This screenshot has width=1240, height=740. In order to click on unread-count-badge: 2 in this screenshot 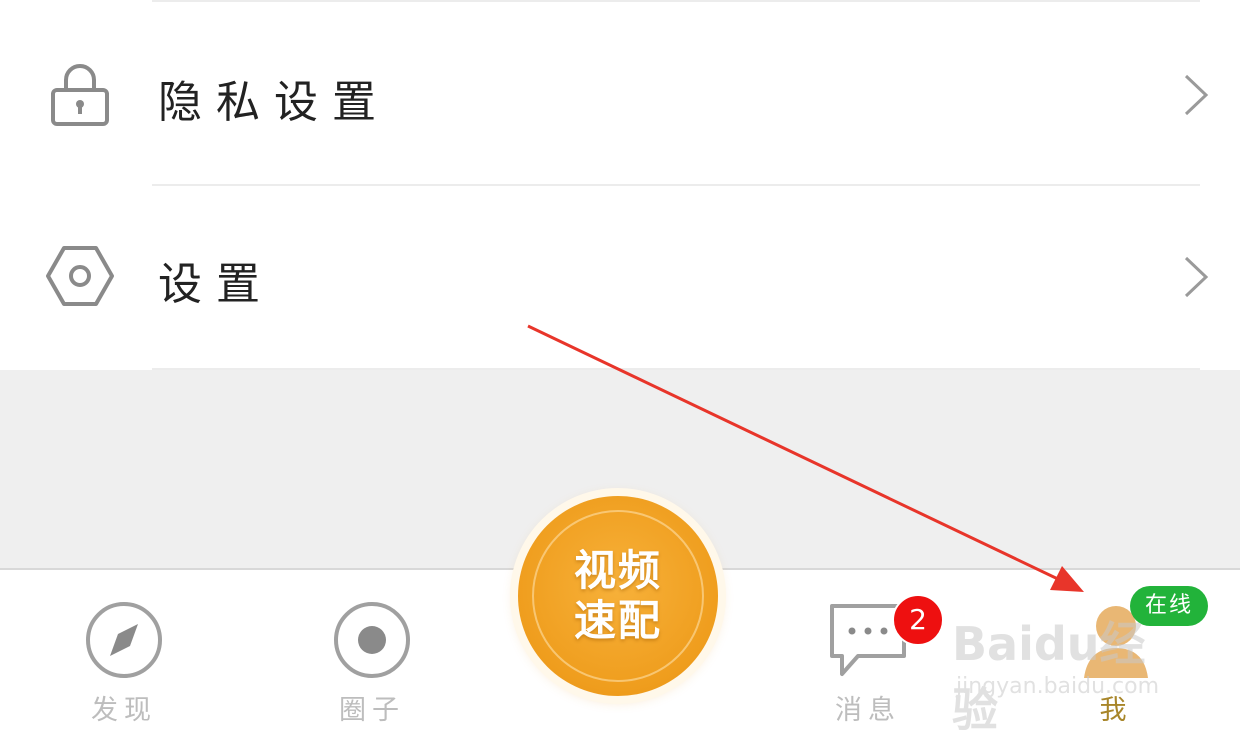, I will do `click(918, 620)`.